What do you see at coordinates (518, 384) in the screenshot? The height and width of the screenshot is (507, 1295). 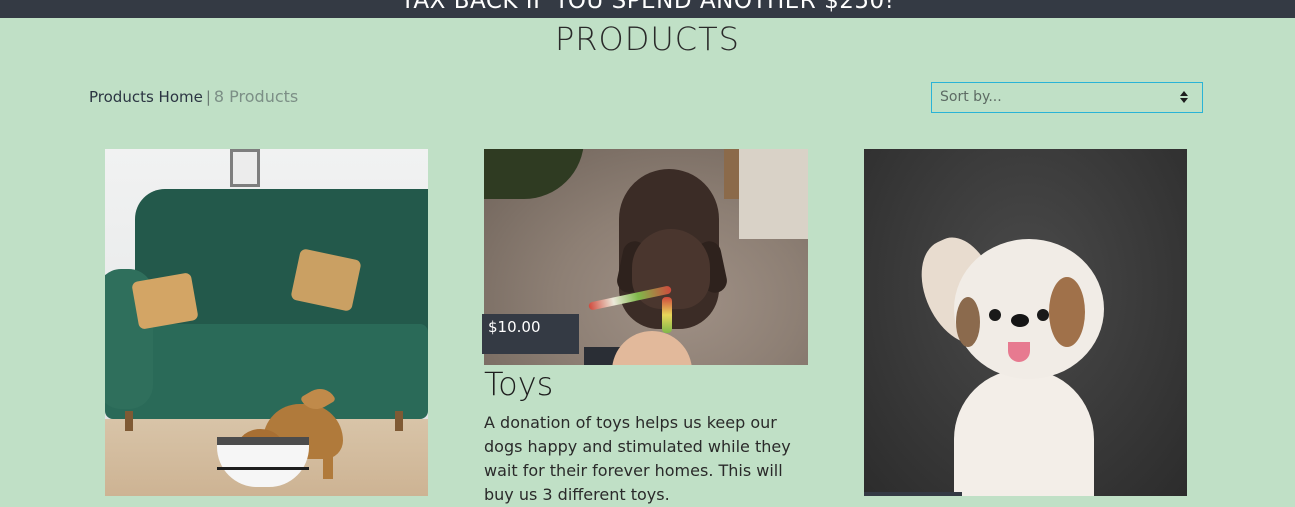 I see `product-title: Toys` at bounding box center [518, 384].